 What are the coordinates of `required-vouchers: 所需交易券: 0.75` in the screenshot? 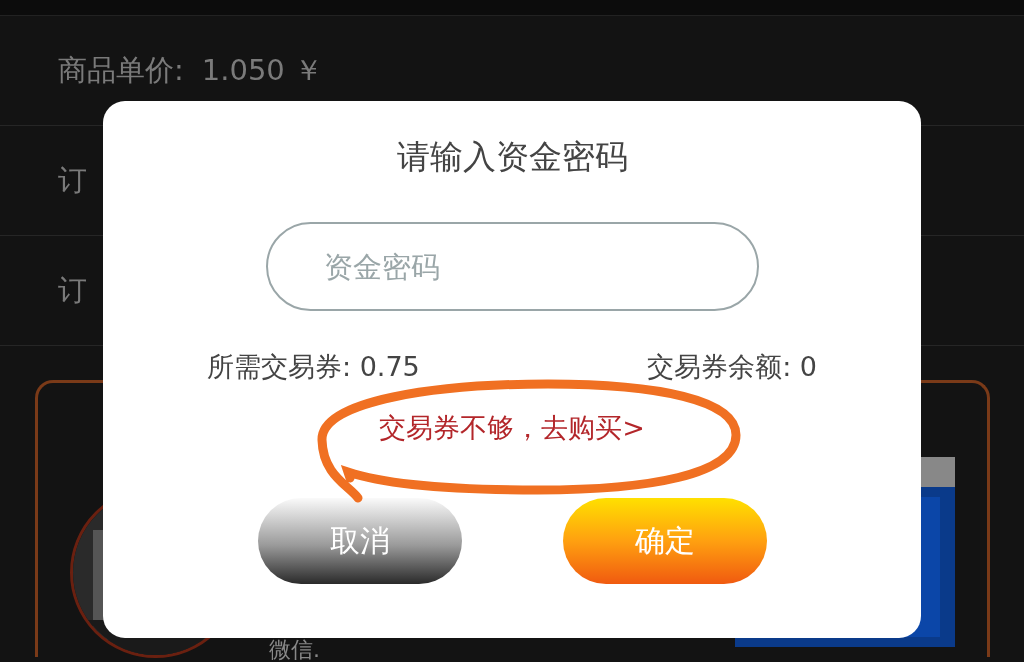 It's located at (313, 367).